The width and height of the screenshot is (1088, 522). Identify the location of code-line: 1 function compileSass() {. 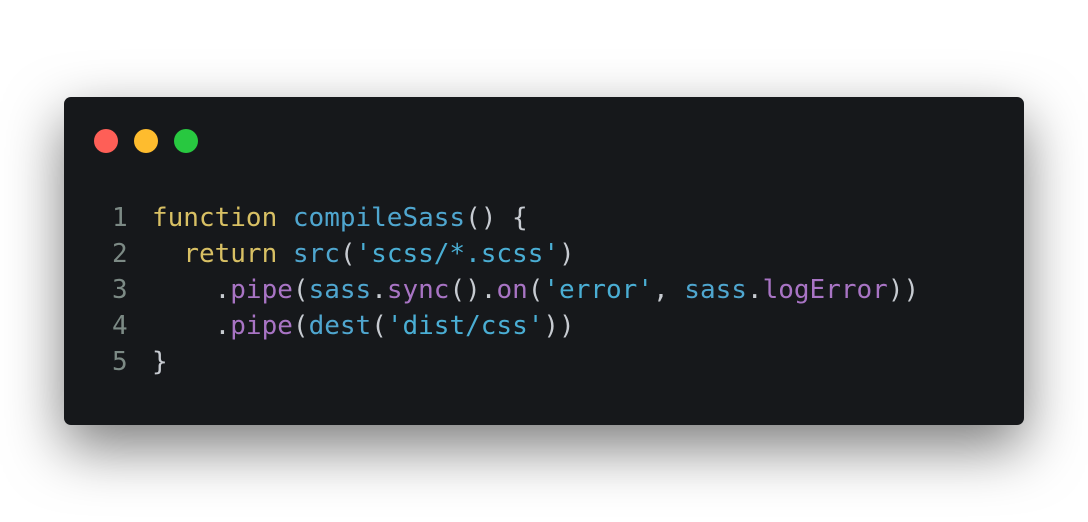
(515, 218).